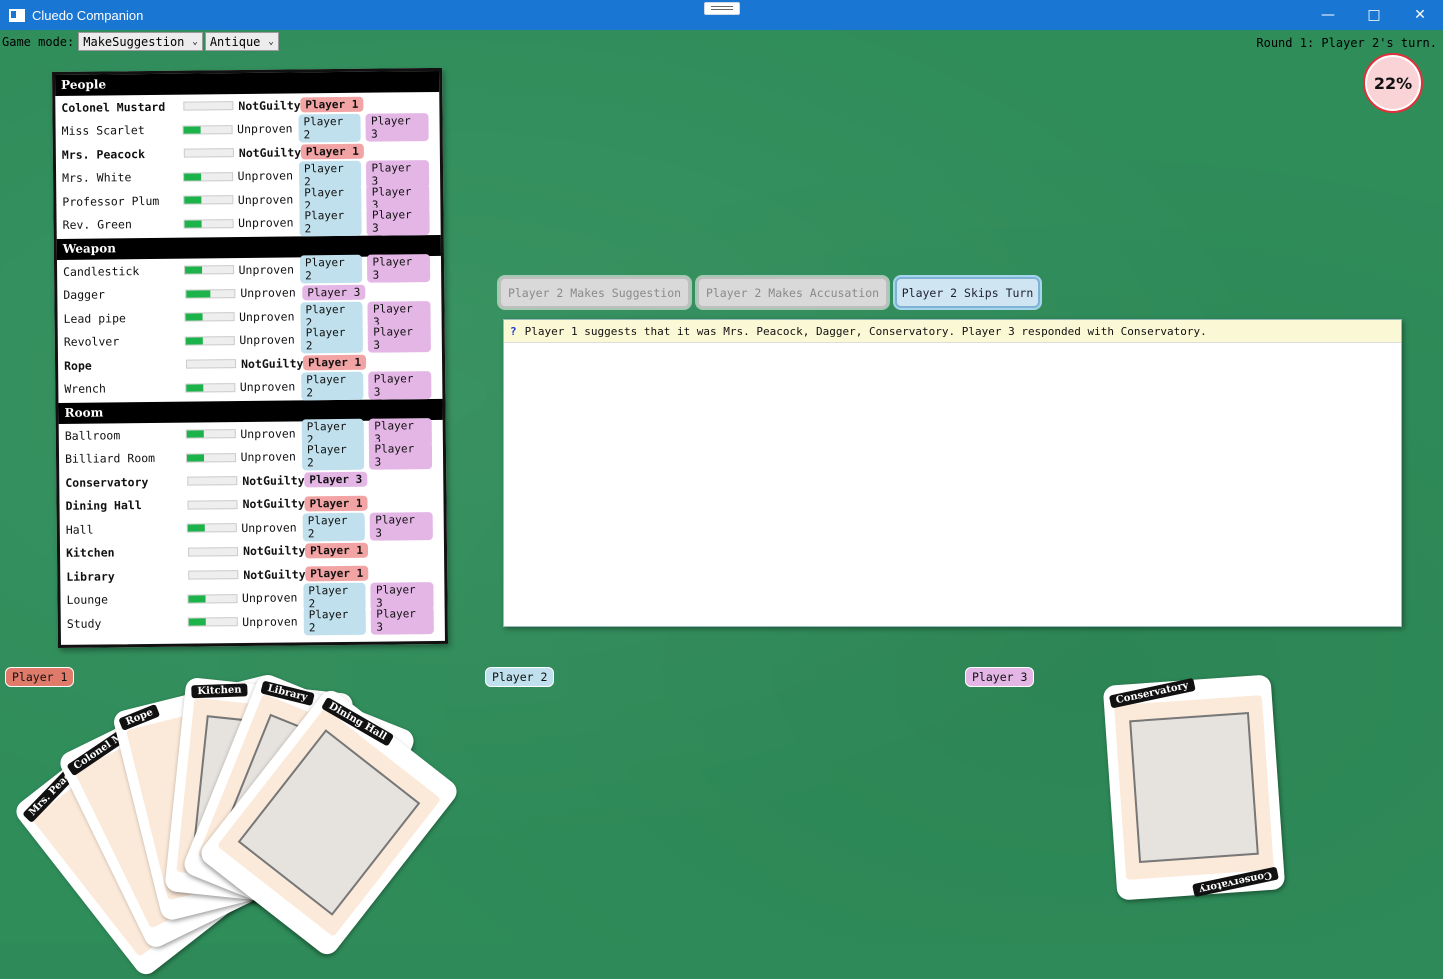  I want to click on suspect-name: Professor Plum, so click(111, 201).